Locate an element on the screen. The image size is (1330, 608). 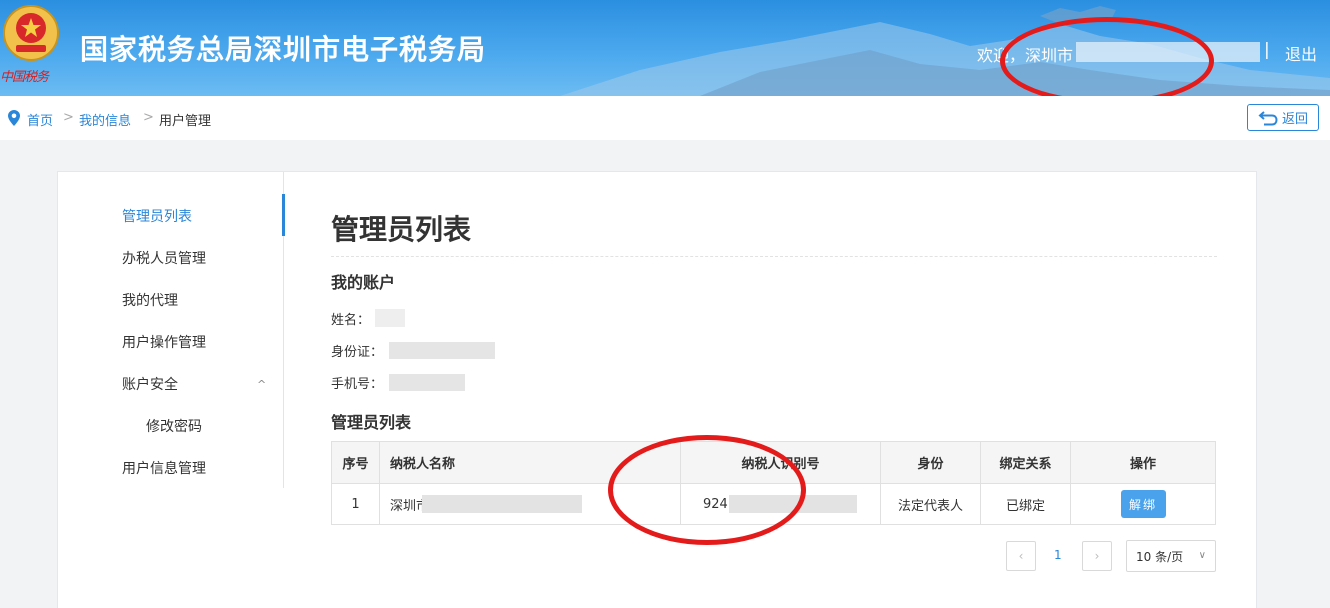
cell-binding: 已绑定 is located at coordinates (1025, 504).